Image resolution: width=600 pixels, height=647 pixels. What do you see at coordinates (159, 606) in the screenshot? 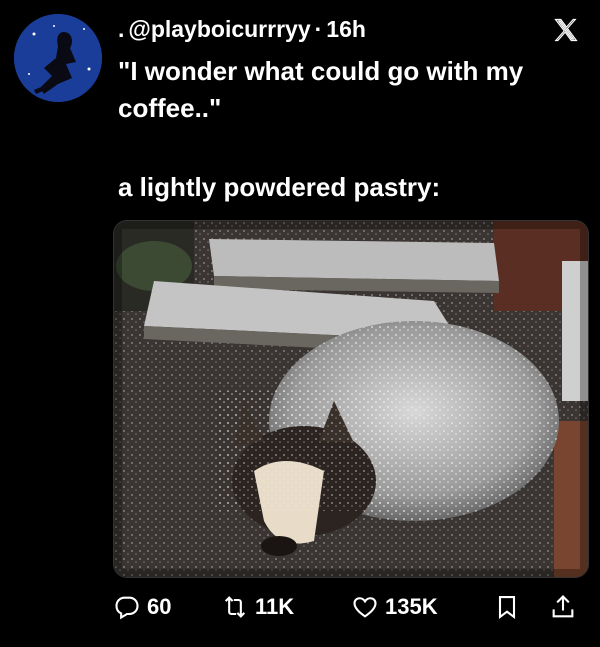
I see `reply-count: 60` at bounding box center [159, 606].